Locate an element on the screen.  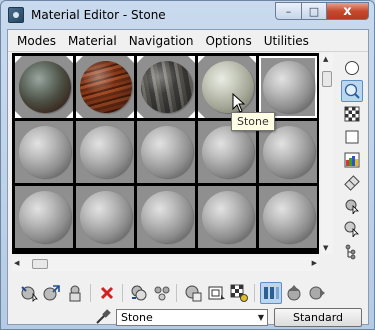
backlight-icon is located at coordinates (352, 91).